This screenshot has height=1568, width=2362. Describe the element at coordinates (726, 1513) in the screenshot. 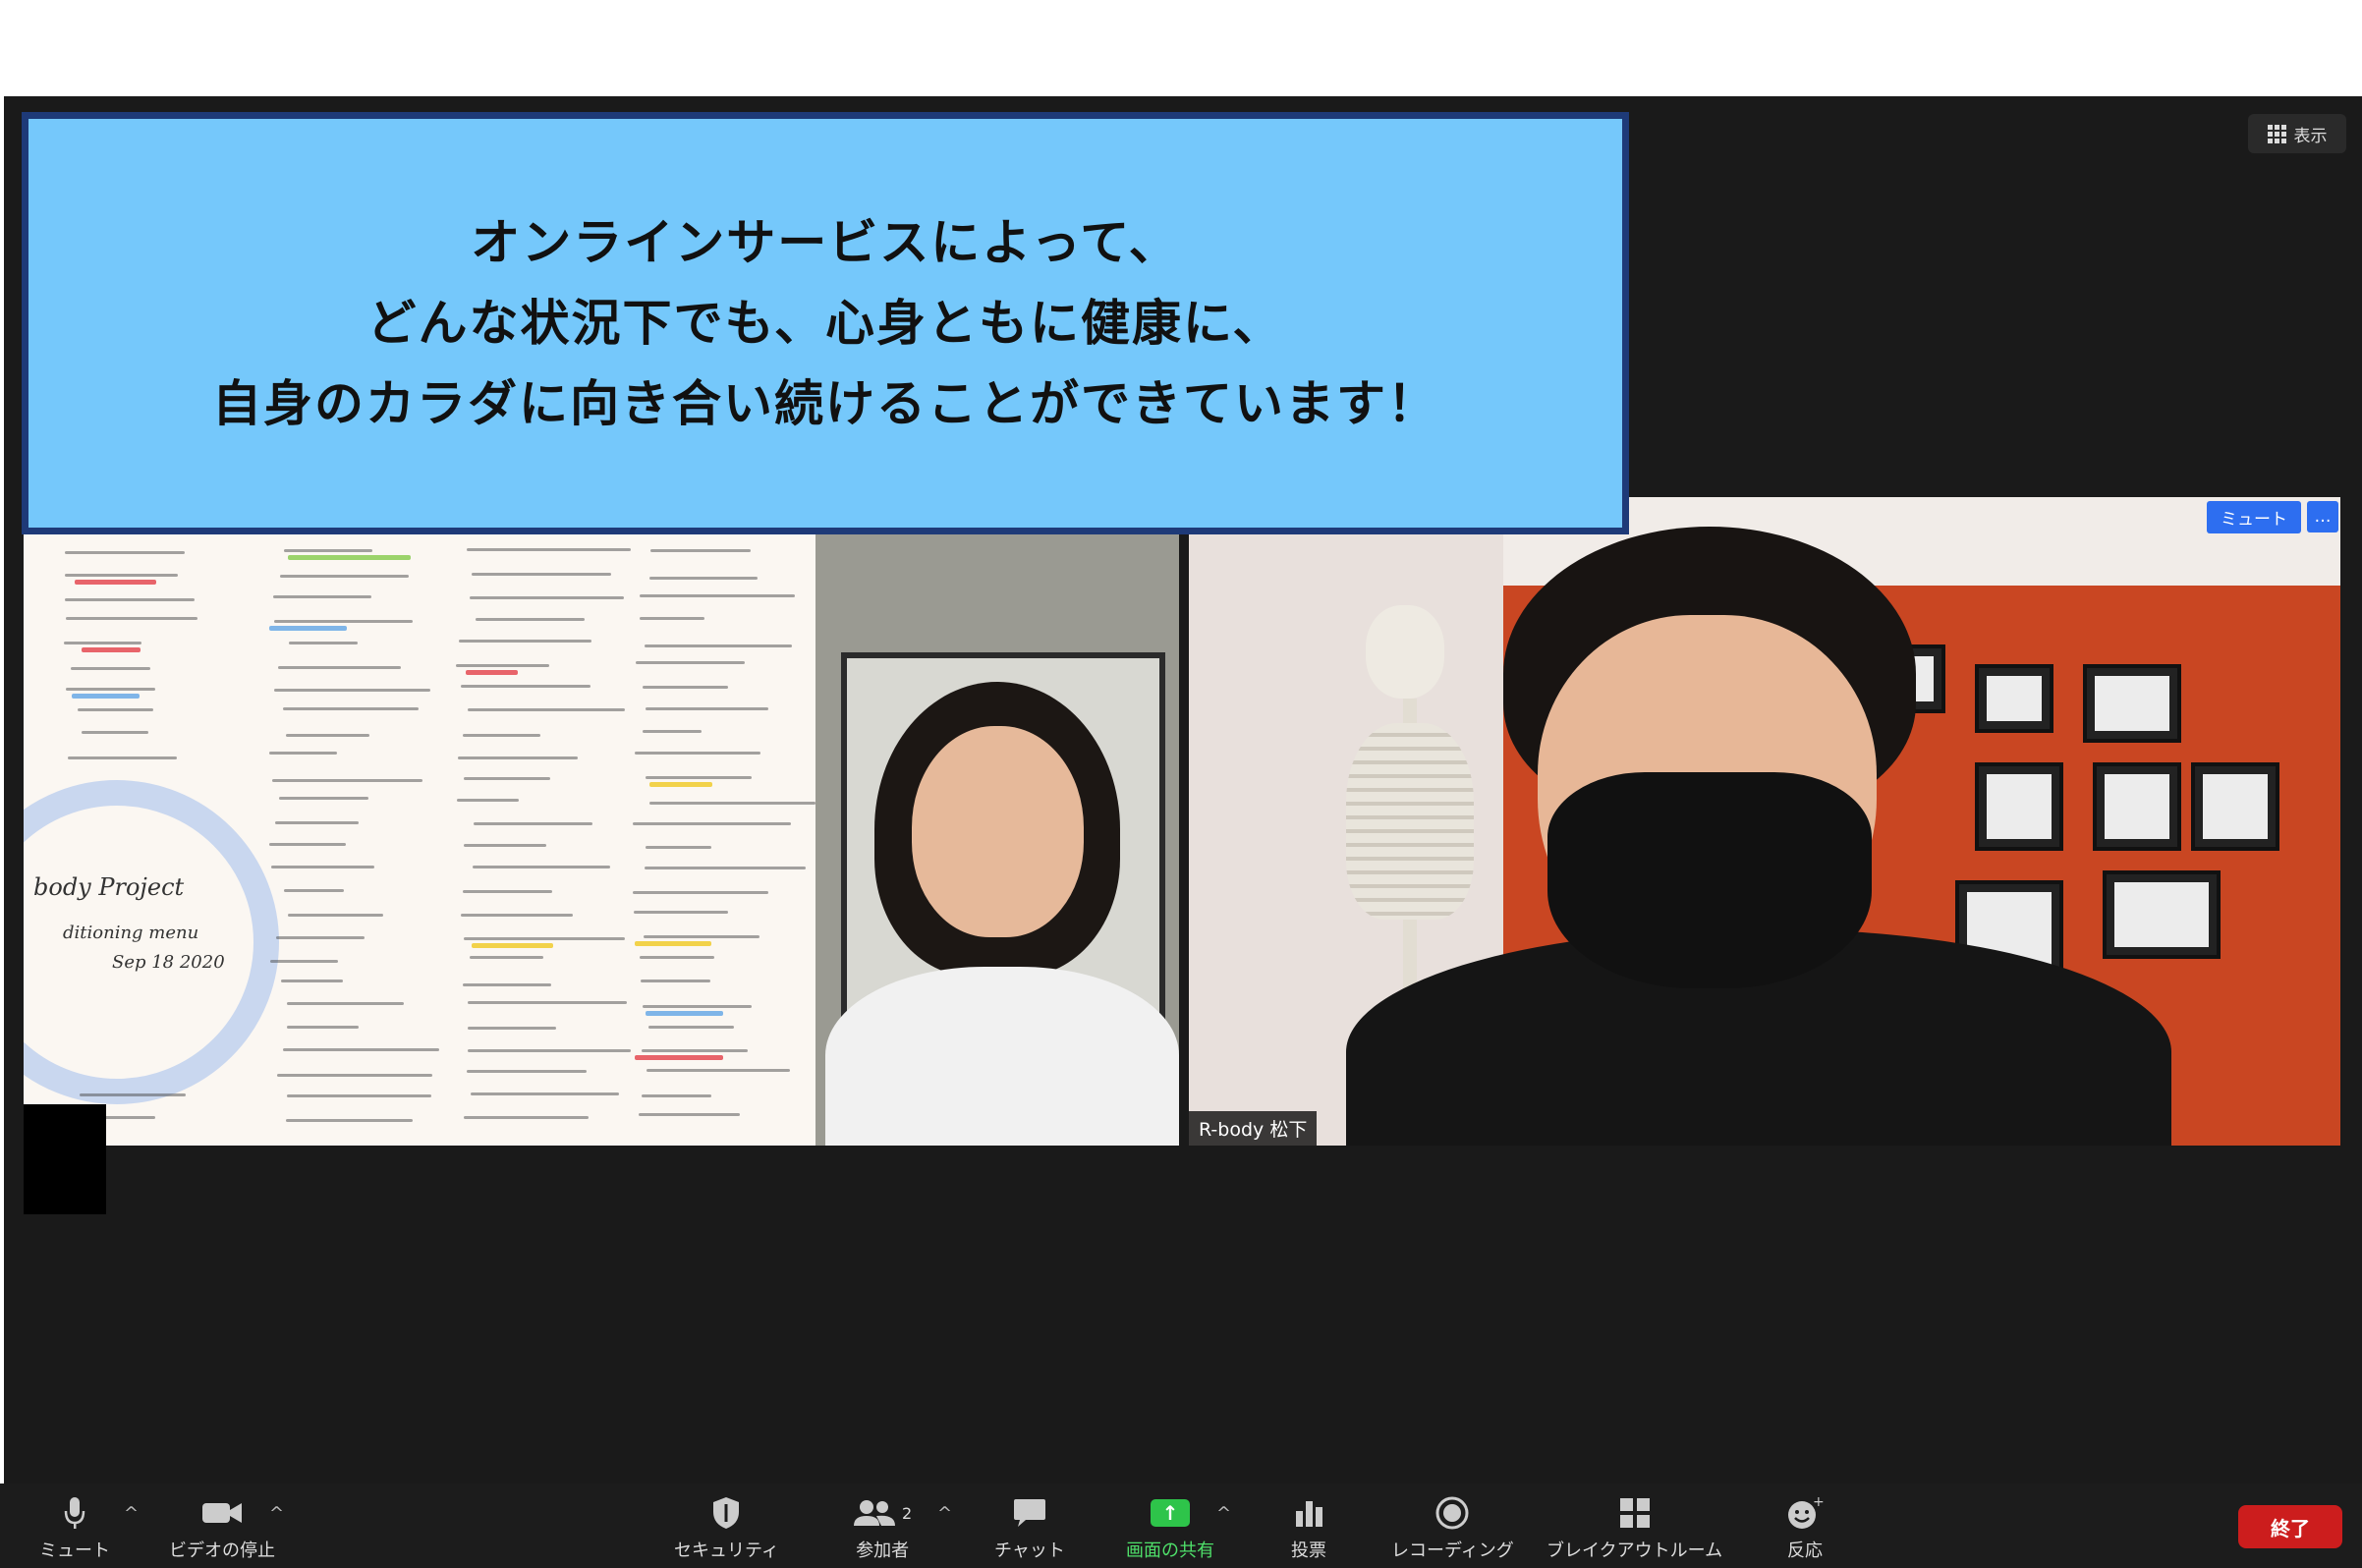

I see `shield-icon` at that location.